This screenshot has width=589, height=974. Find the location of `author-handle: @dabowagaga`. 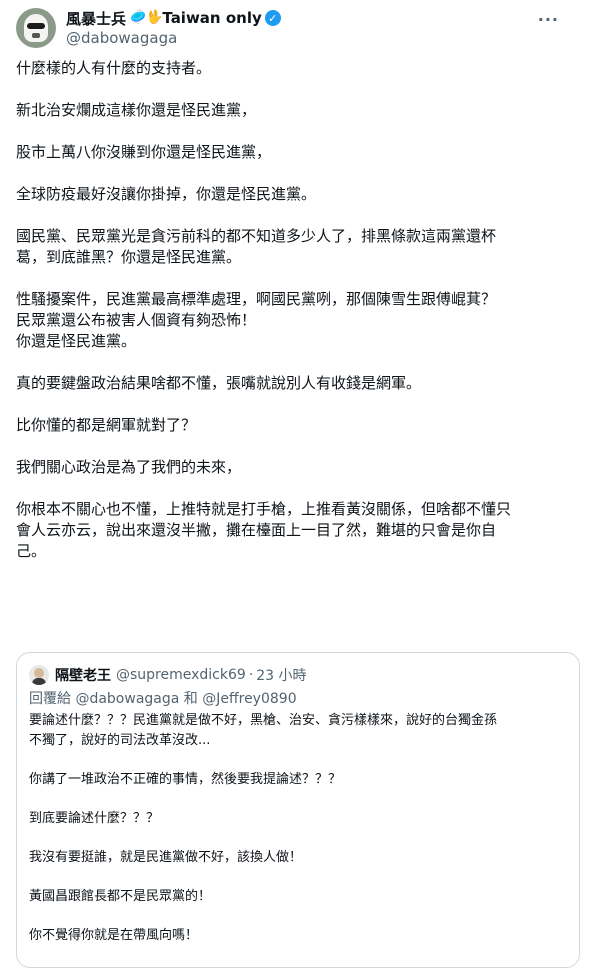

author-handle: @dabowagaga is located at coordinates (173, 38).